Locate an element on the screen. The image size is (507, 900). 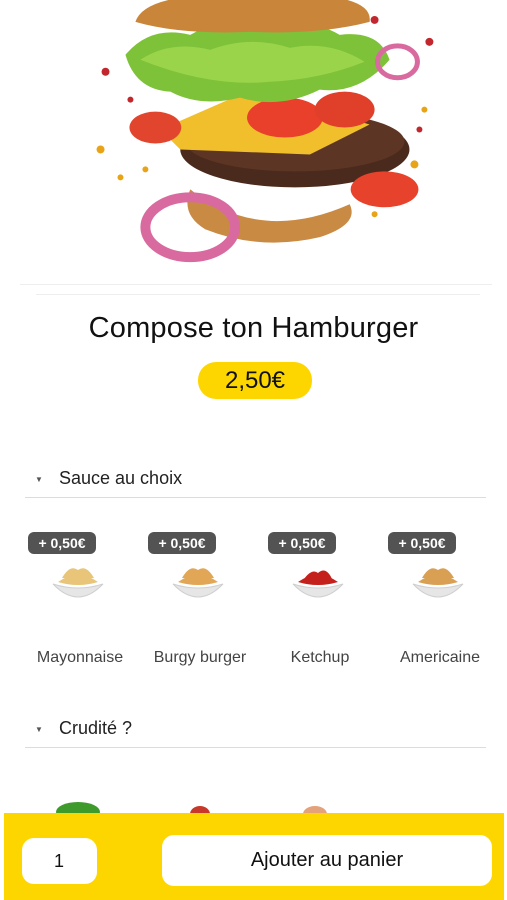
quantity-input is located at coordinates (59, 861).